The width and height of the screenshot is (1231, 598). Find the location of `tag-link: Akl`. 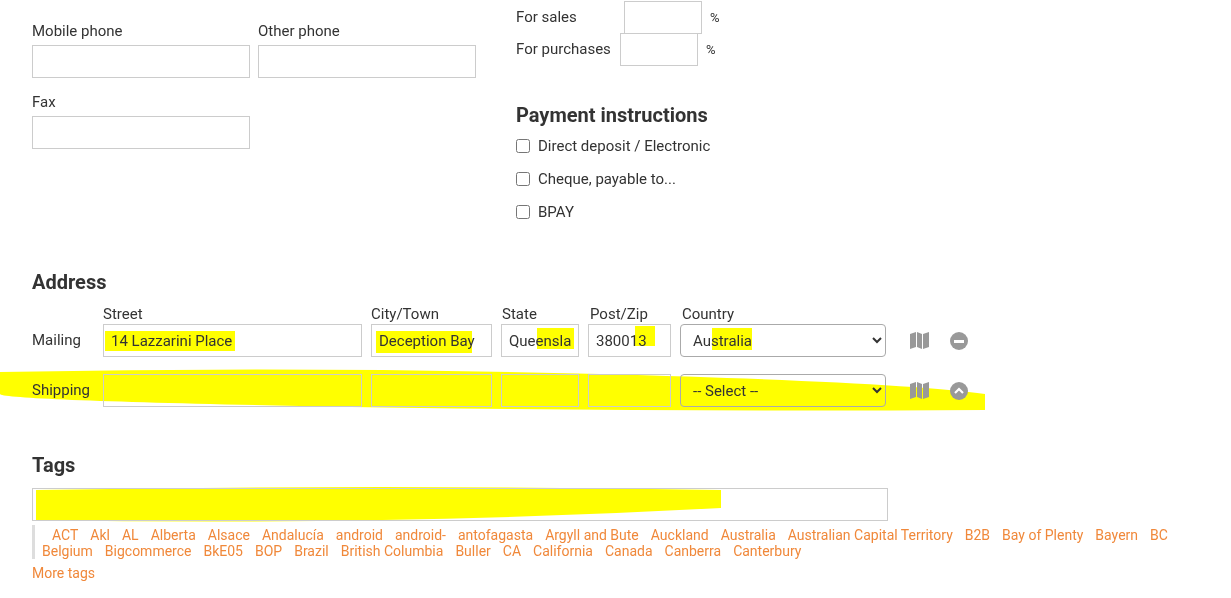

tag-link: Akl is located at coordinates (100, 535).